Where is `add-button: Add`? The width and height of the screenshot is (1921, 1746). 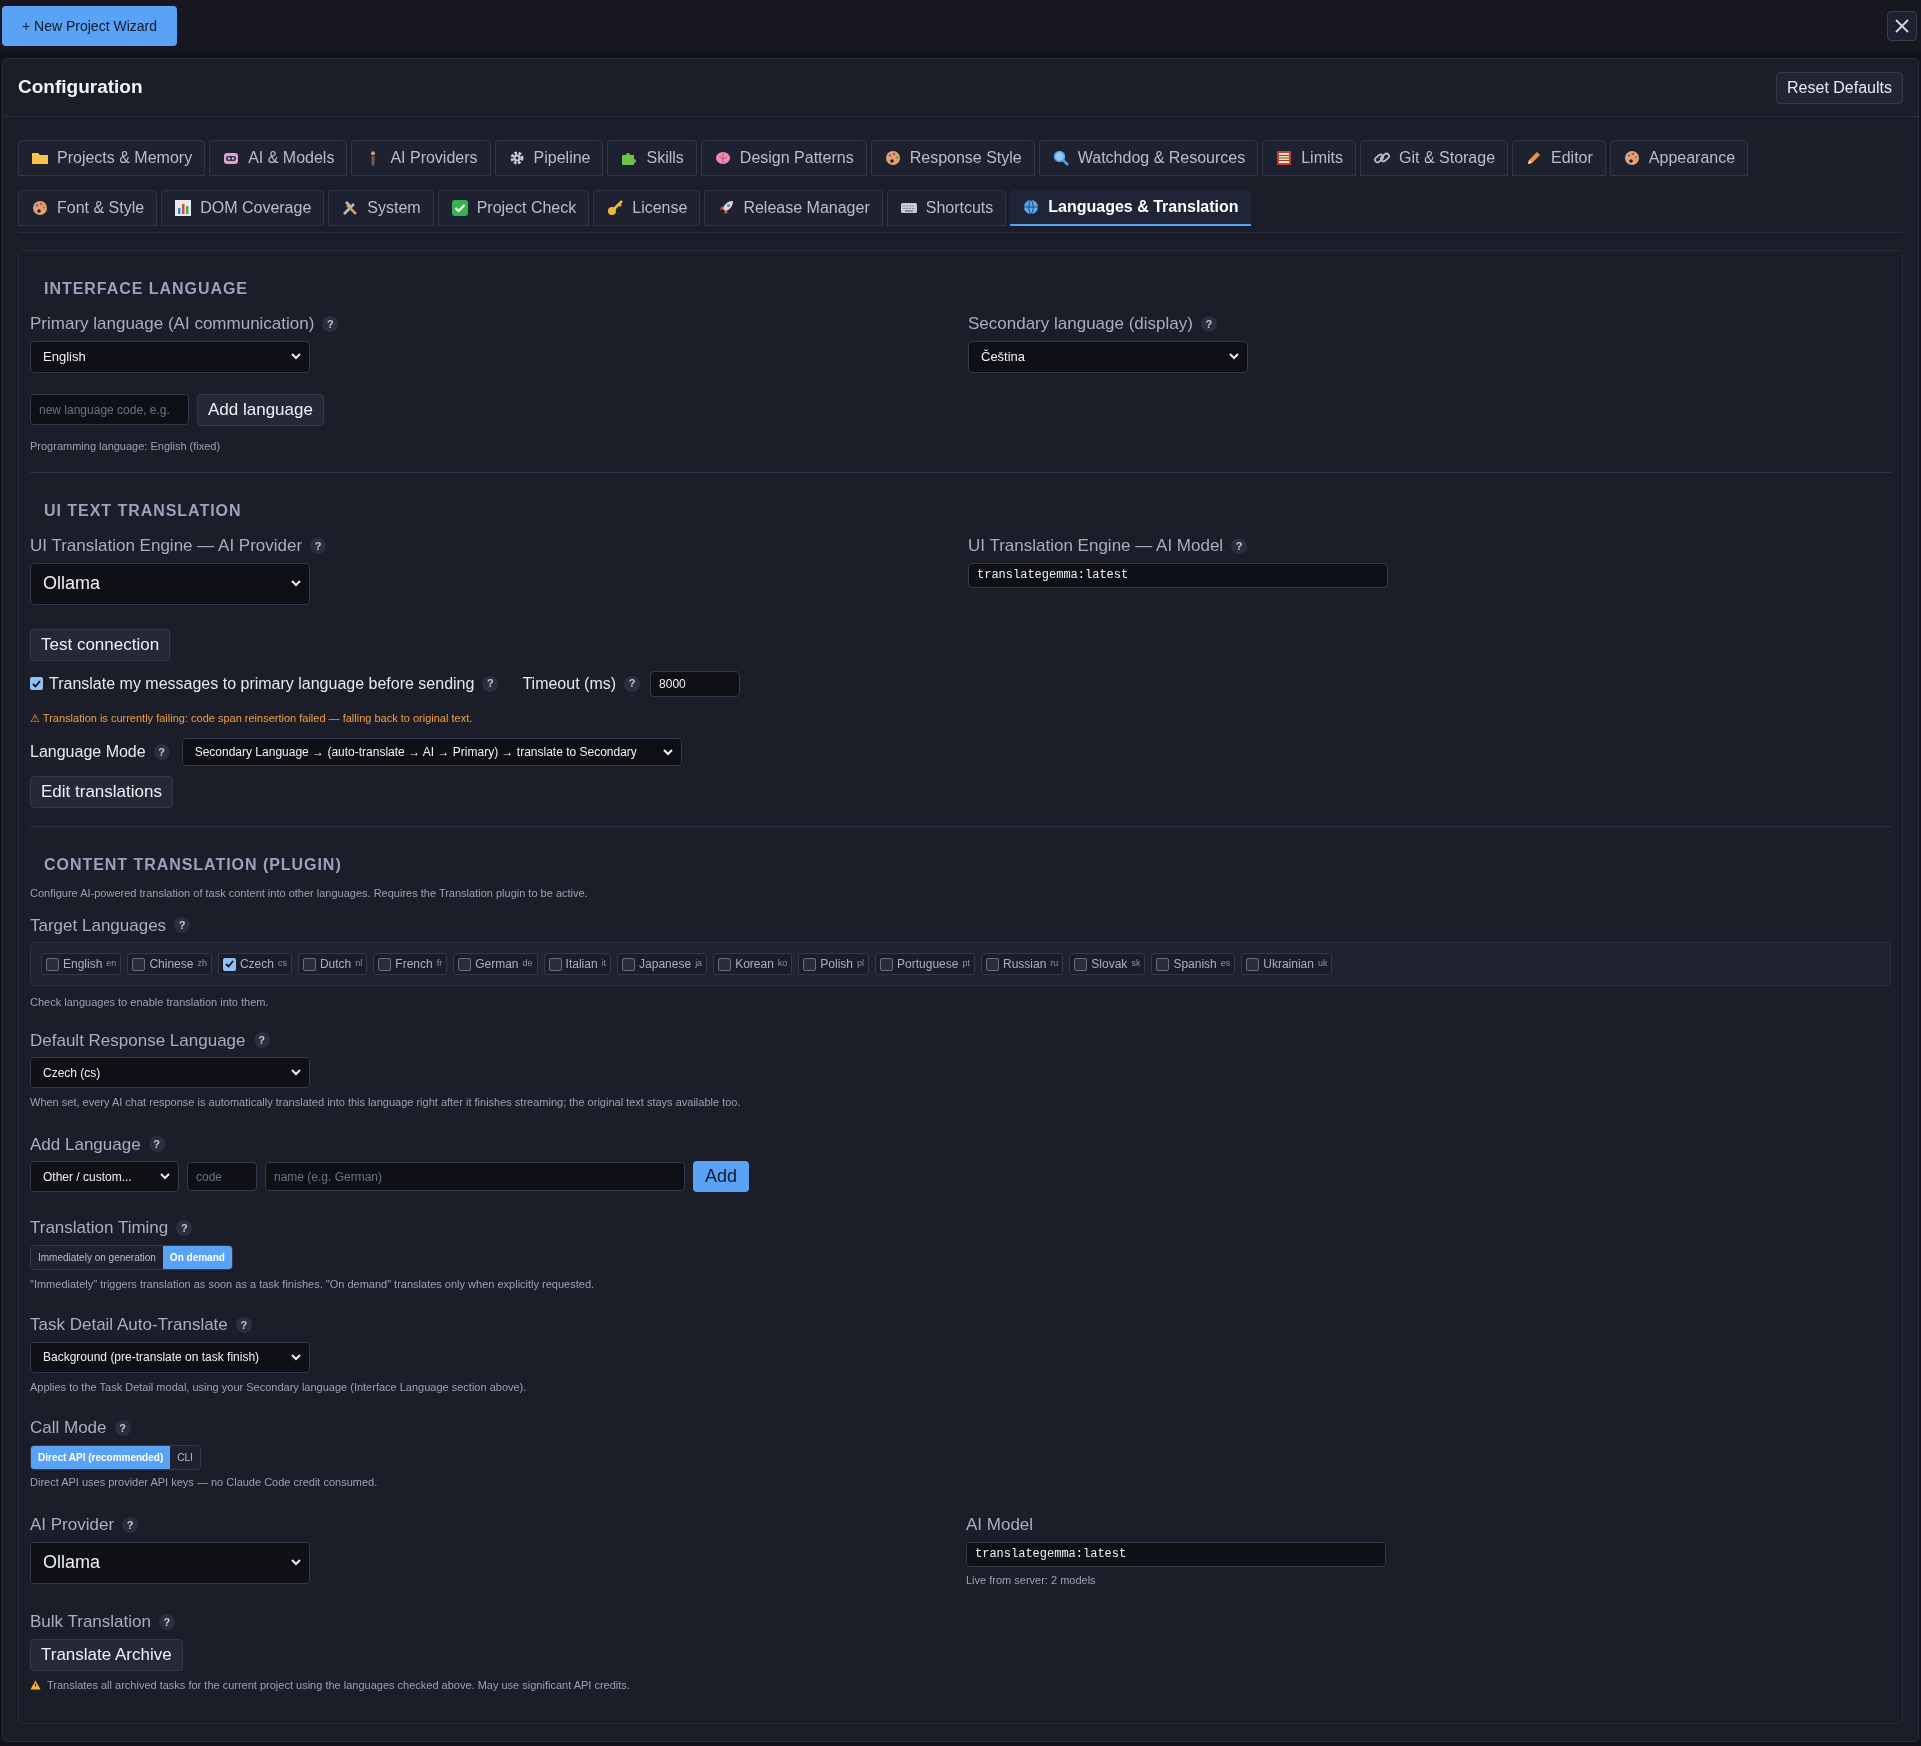
add-button: Add is located at coordinates (721, 1176).